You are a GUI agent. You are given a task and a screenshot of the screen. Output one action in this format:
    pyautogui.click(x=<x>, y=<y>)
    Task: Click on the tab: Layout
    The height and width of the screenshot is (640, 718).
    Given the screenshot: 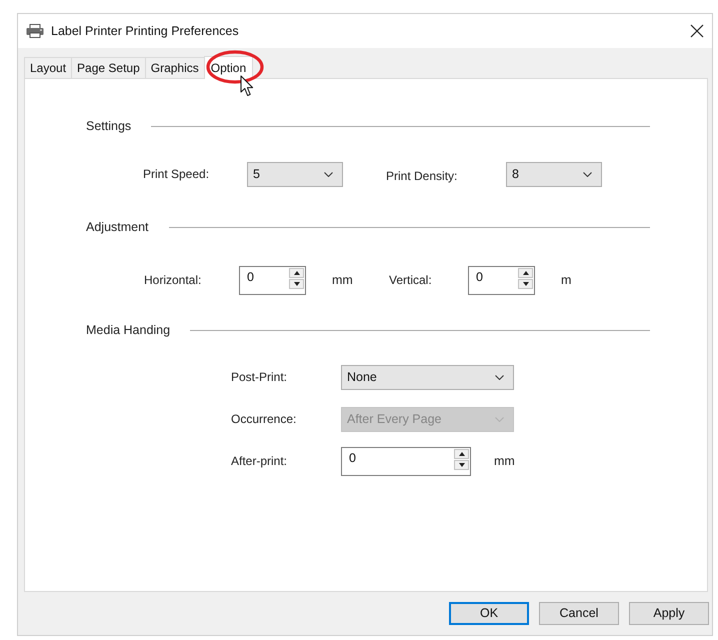 What is the action you would take?
    pyautogui.click(x=48, y=67)
    